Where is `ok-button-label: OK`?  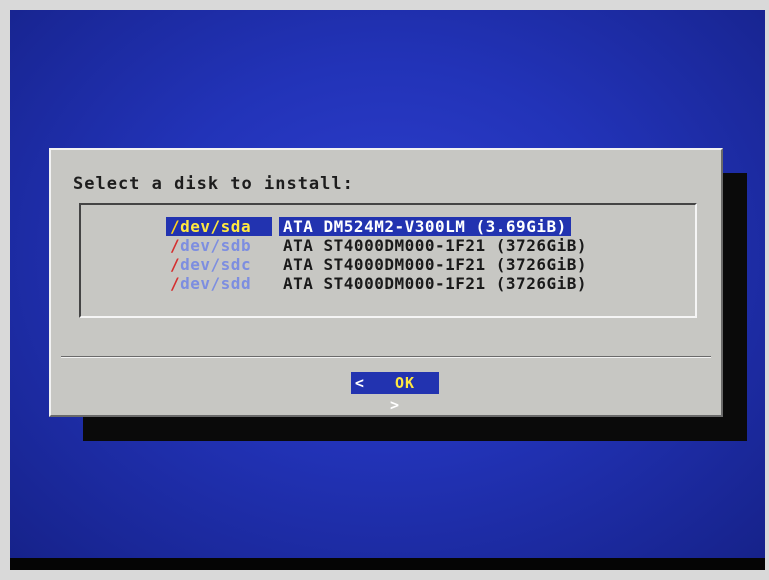 ok-button-label: OK is located at coordinates (405, 383).